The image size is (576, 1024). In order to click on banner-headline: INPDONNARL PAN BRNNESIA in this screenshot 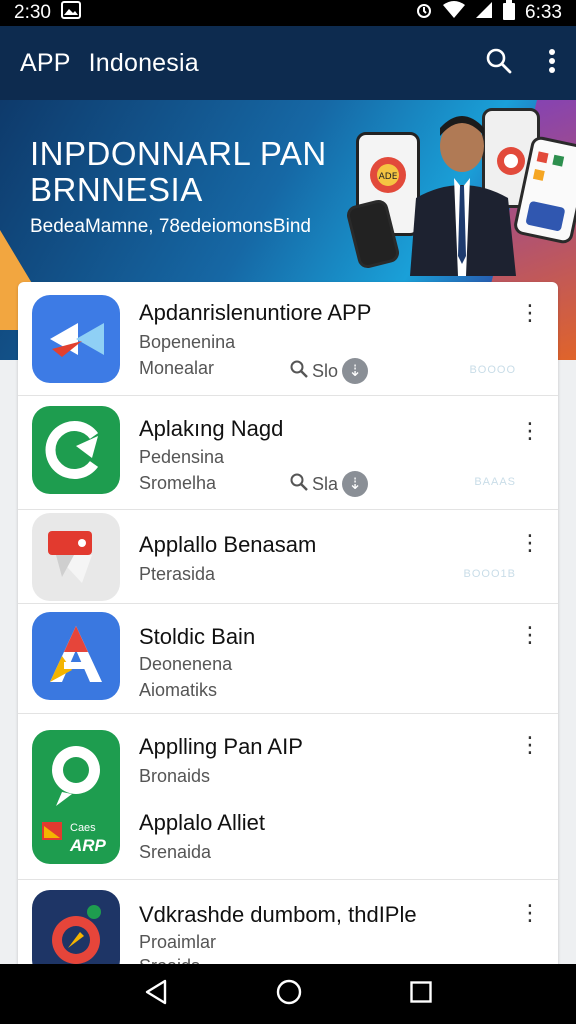, I will do `click(178, 171)`.